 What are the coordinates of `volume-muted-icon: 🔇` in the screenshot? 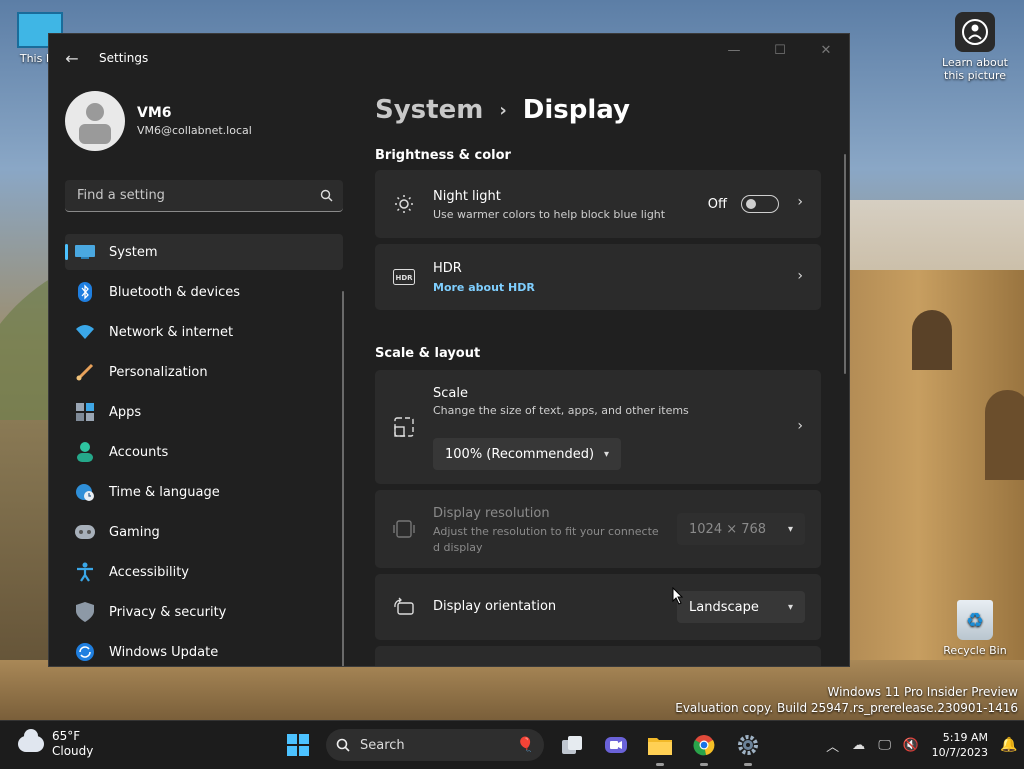 It's located at (911, 745).